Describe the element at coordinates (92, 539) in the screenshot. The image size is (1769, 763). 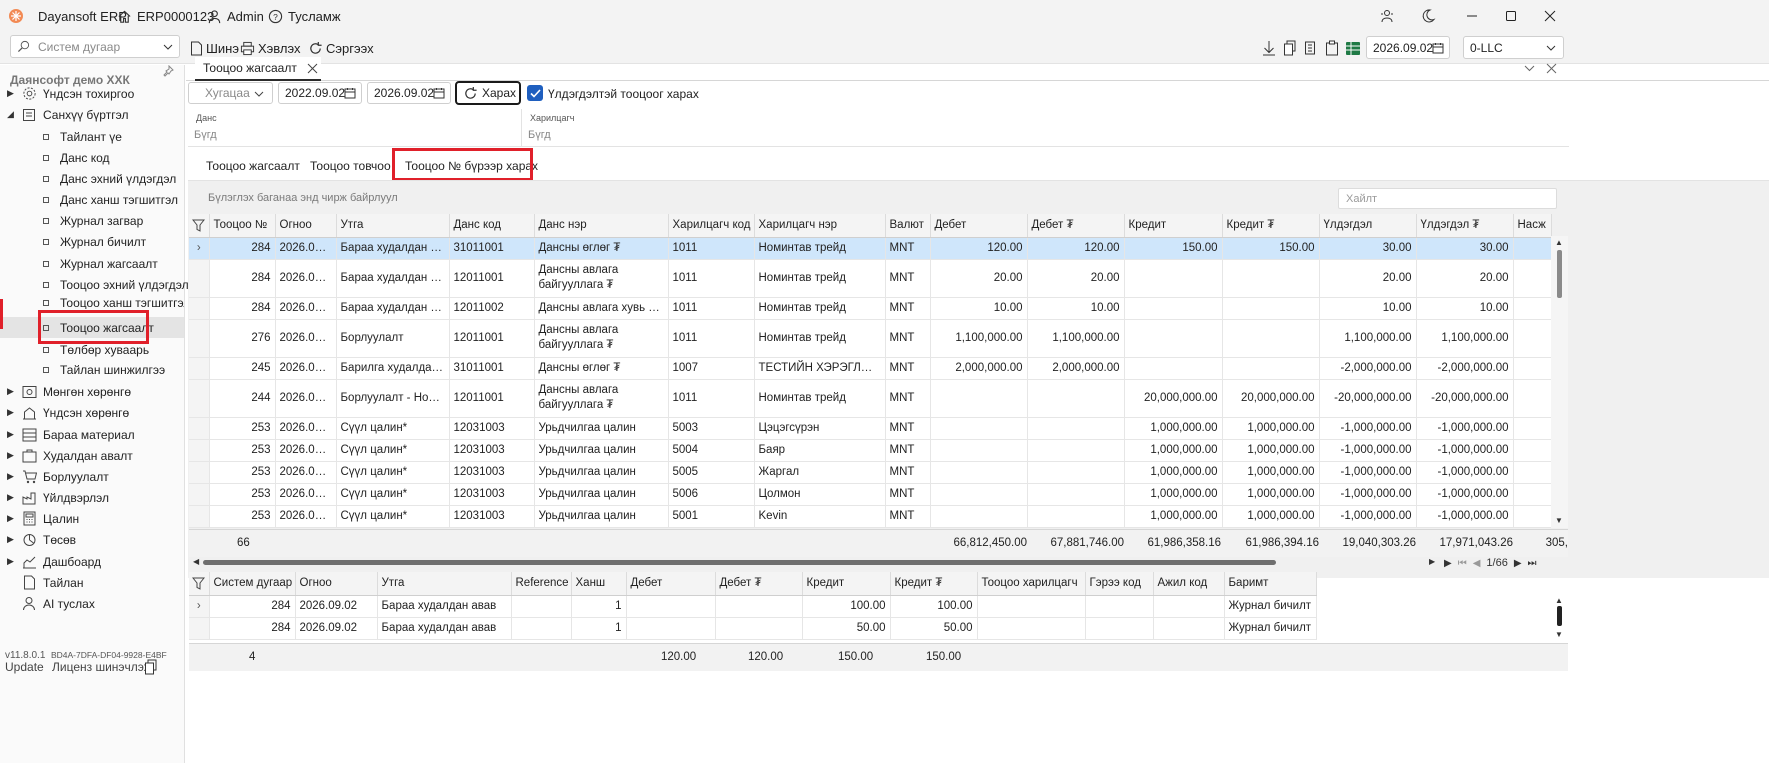
I see `sidebar-item-budget: ▶ Төсөв` at that location.